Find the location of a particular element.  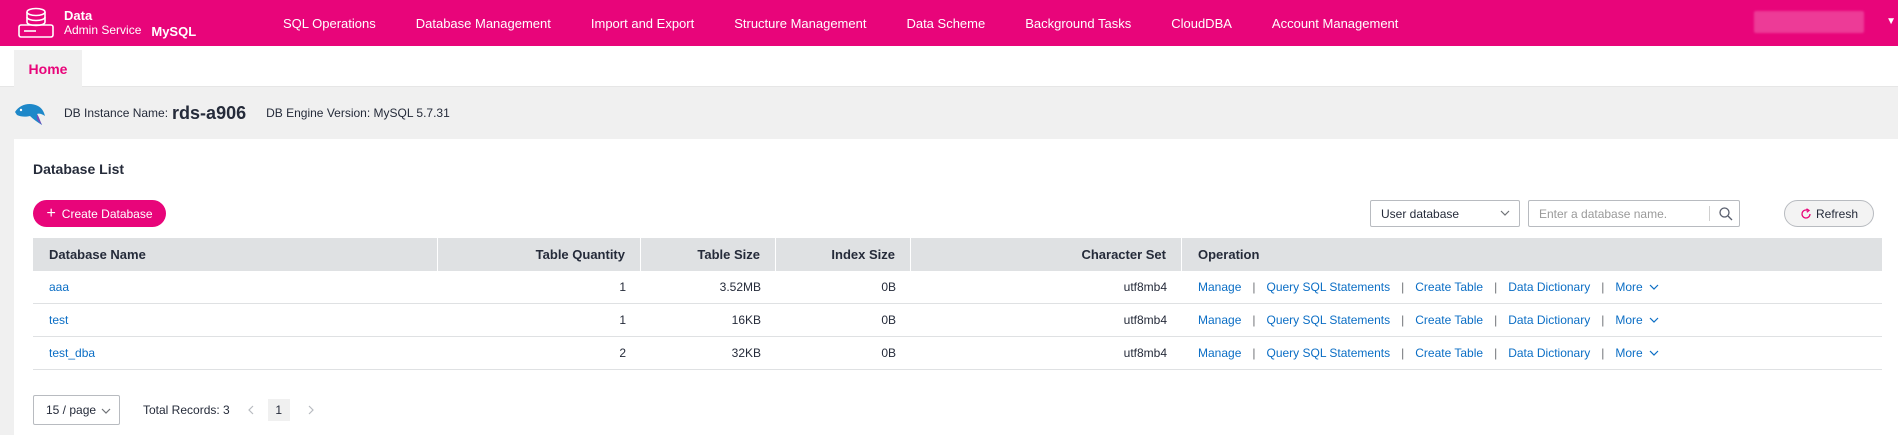

nav-background-tasks: Background Tasks is located at coordinates (1078, 23).